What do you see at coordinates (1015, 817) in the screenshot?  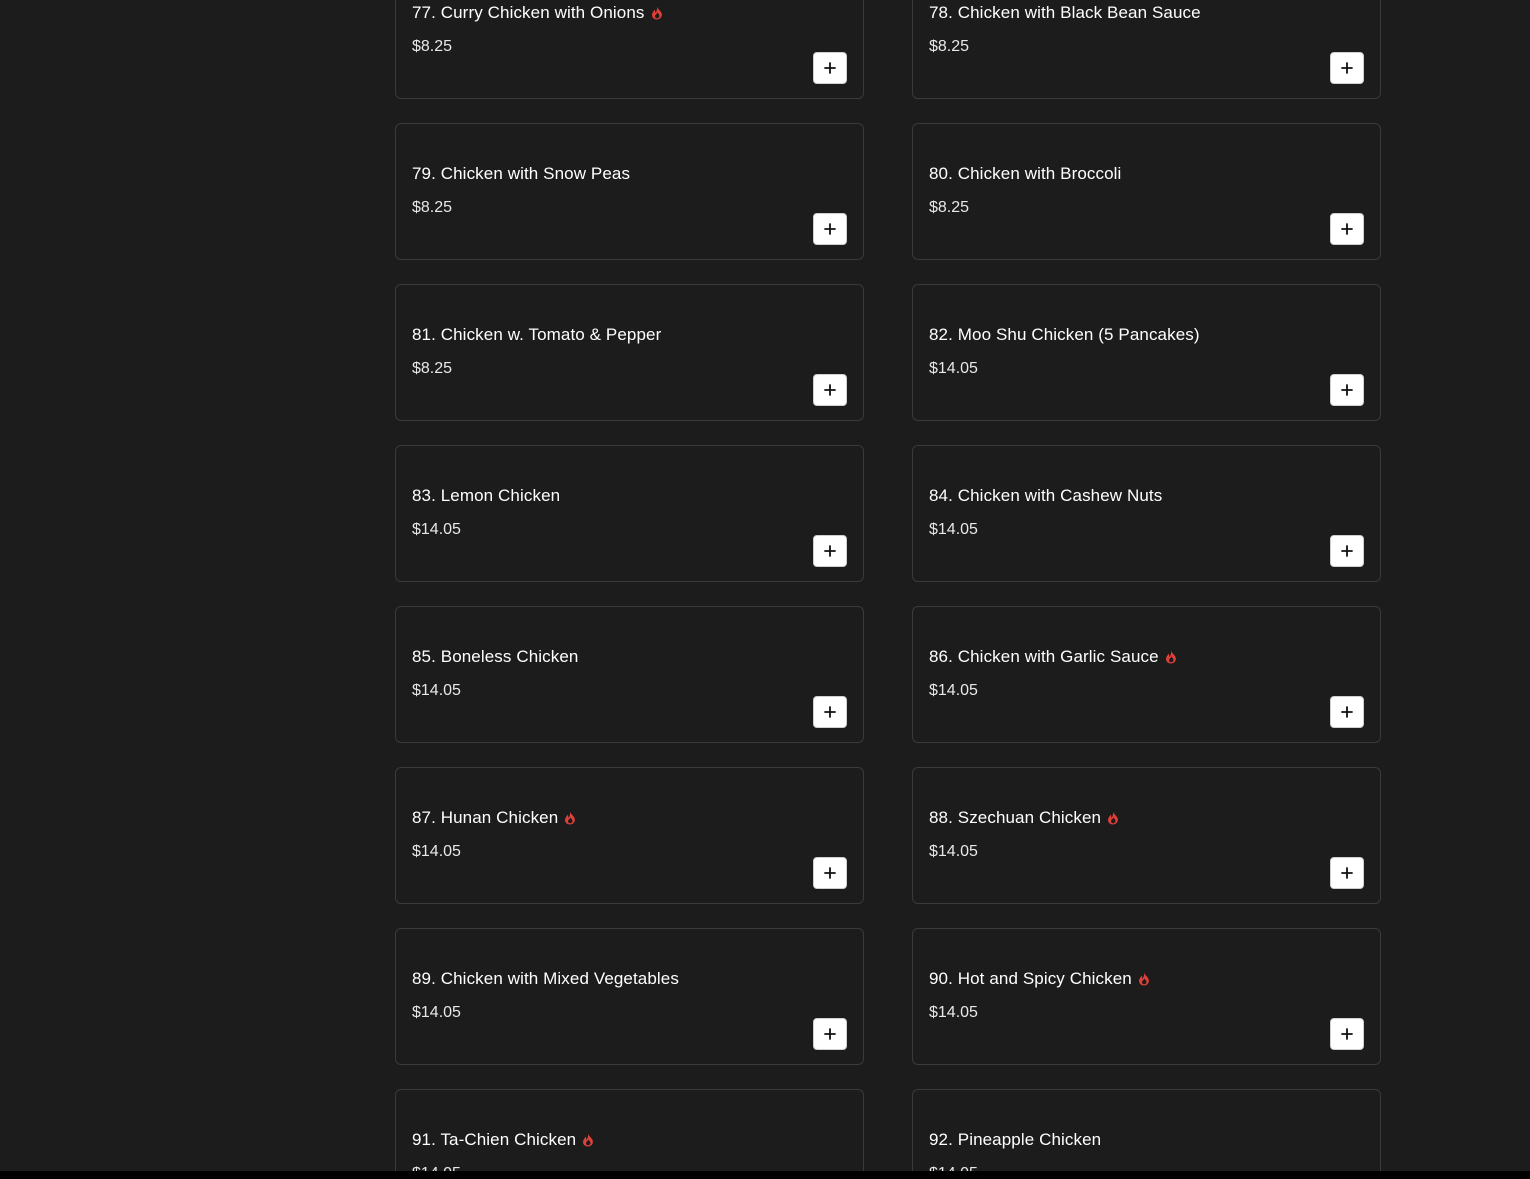 I see `menu-item-name: 88. Szechuan Chicken` at bounding box center [1015, 817].